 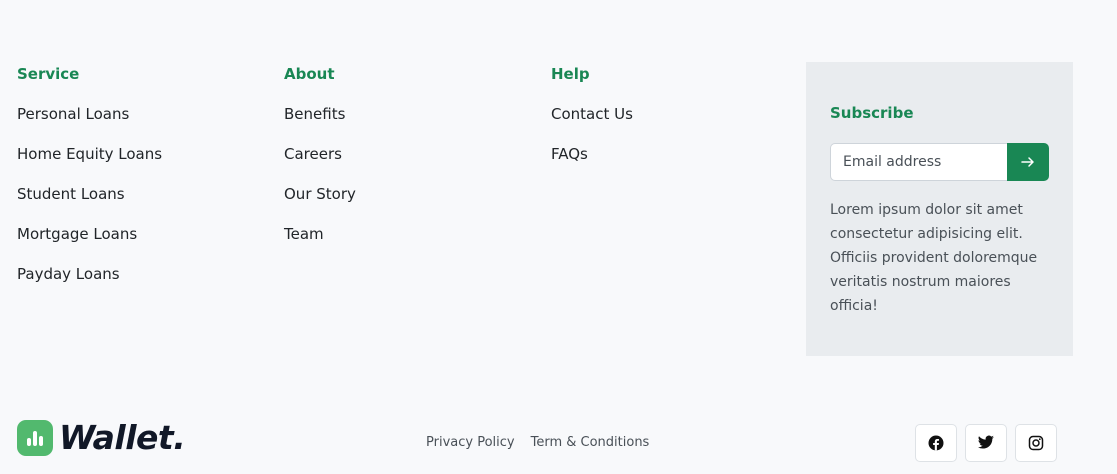 I want to click on subscribe-button, so click(x=1028, y=162).